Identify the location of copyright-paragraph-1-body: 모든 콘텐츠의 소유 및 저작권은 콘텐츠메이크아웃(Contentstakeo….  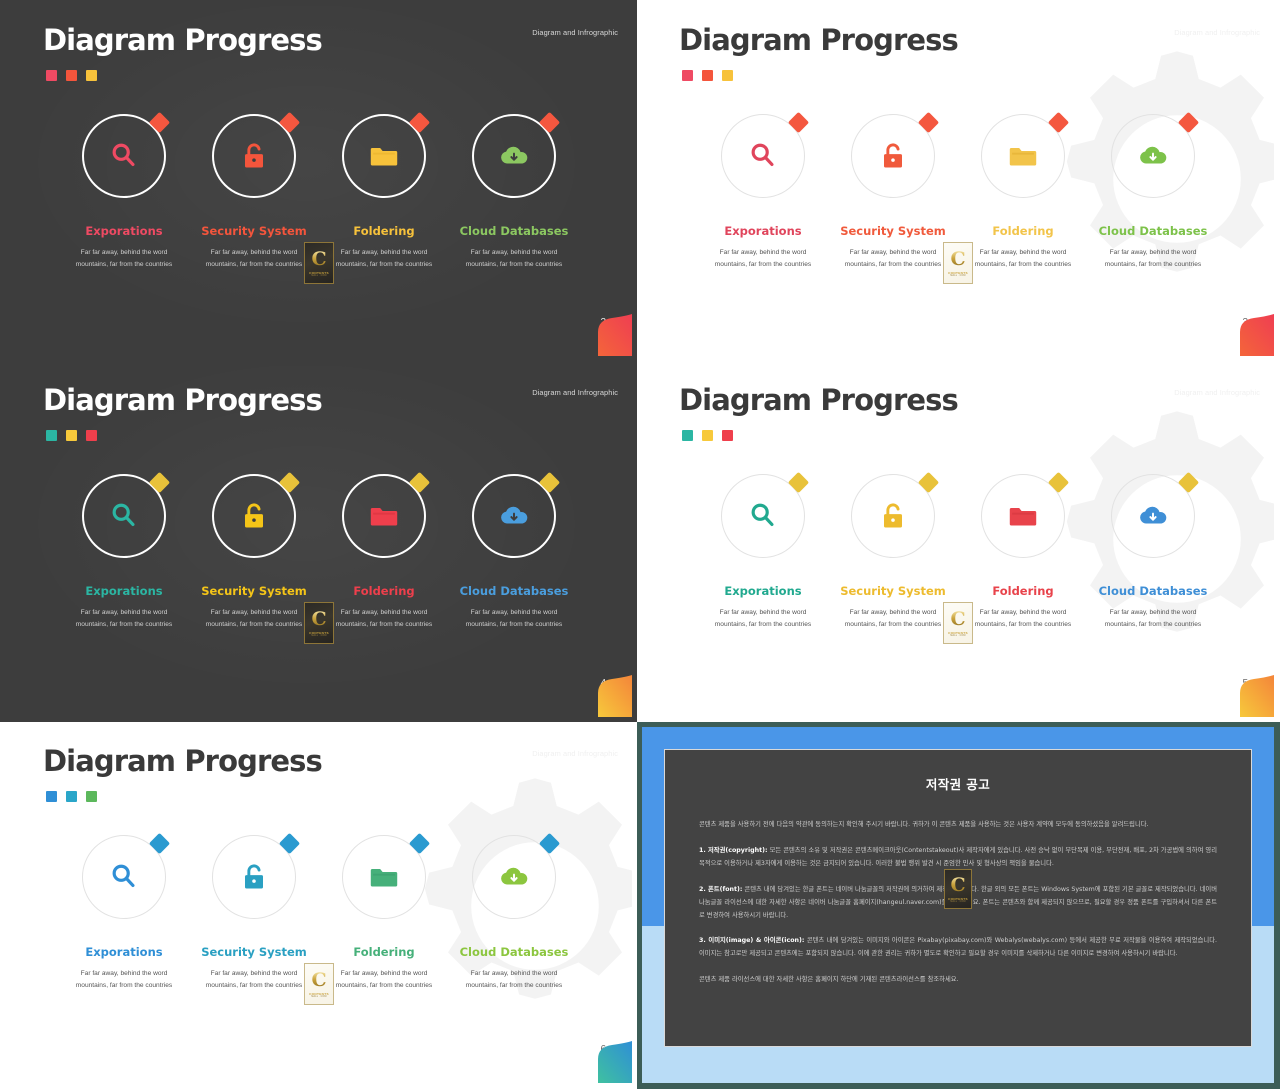
(958, 856).